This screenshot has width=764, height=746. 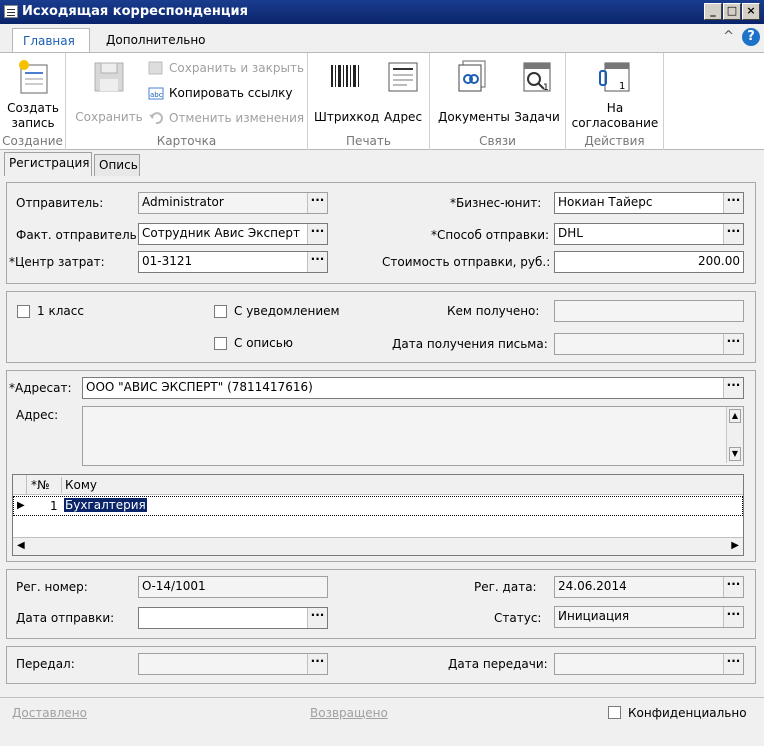 I want to click on col-number-header: *№, so click(x=40, y=485).